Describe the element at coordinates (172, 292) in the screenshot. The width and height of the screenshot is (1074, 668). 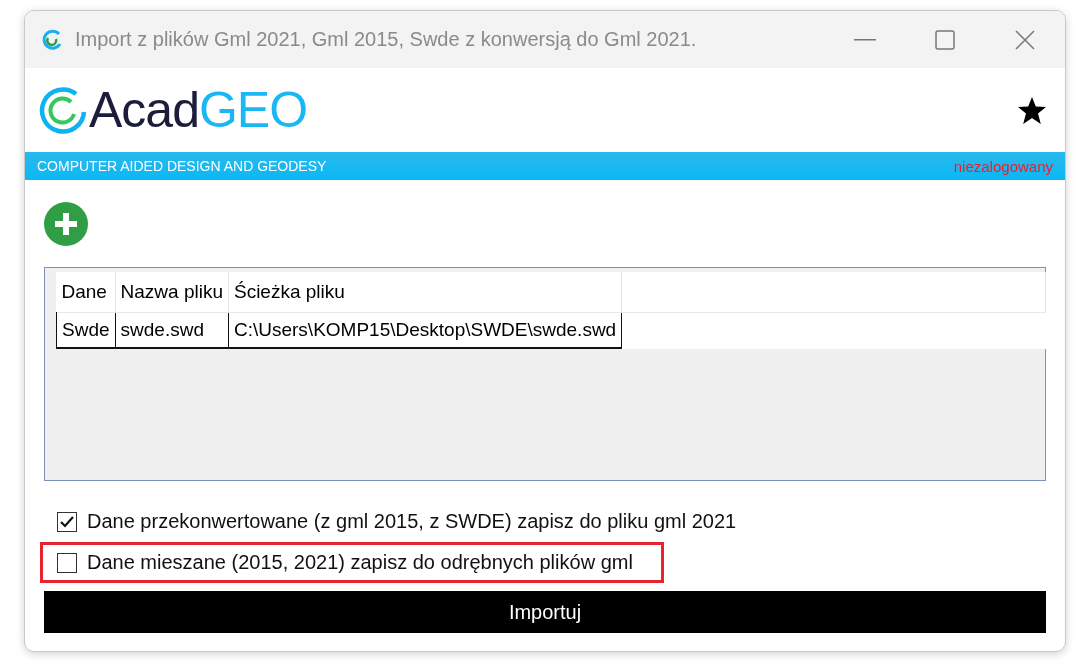
I see `column-header: Nazwa pliku` at that location.